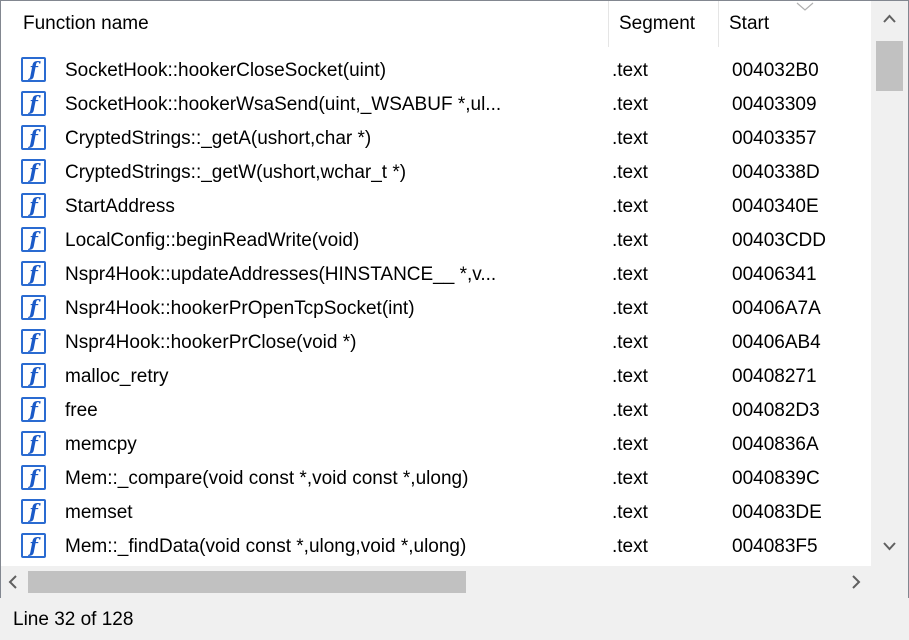  What do you see at coordinates (247, 582) in the screenshot?
I see `horizontal-scroll-thumb` at bounding box center [247, 582].